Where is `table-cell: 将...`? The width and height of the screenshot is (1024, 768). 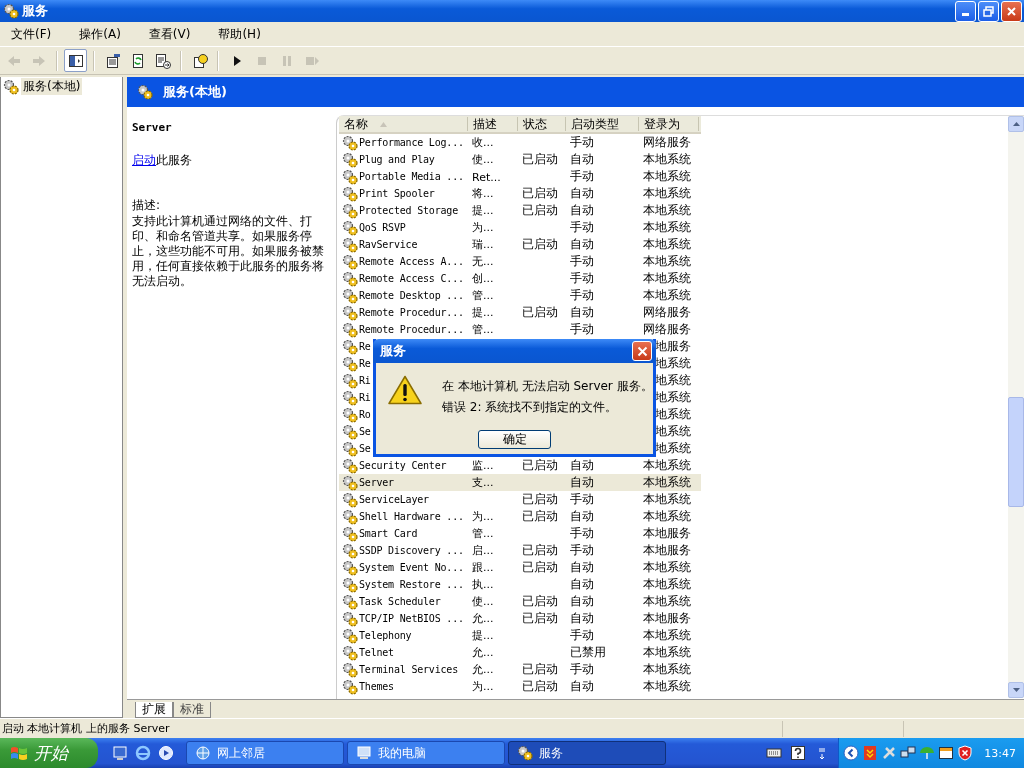 table-cell: 将... is located at coordinates (483, 193).